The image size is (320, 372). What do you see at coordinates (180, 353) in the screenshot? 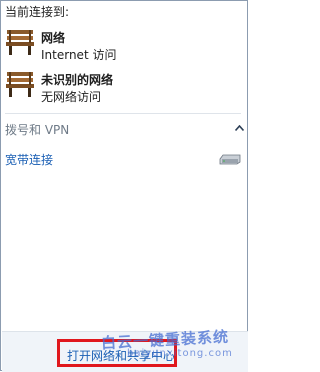
I see `watermark-url: baiyunxitong.com` at bounding box center [180, 353].